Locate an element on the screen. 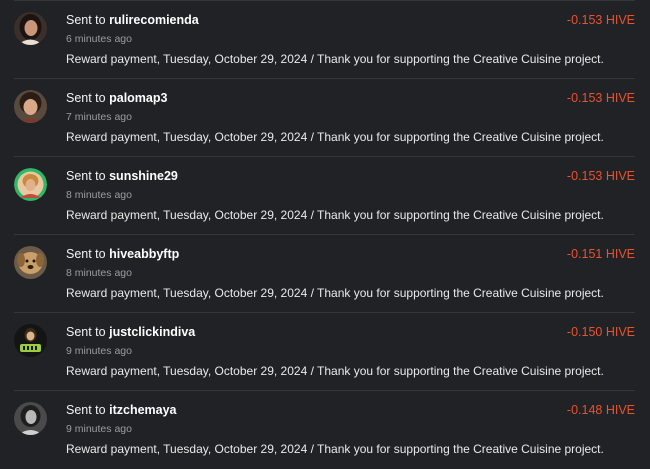 This screenshot has width=650, height=469. avatar-cartoon-hello-icon is located at coordinates (30, 340).